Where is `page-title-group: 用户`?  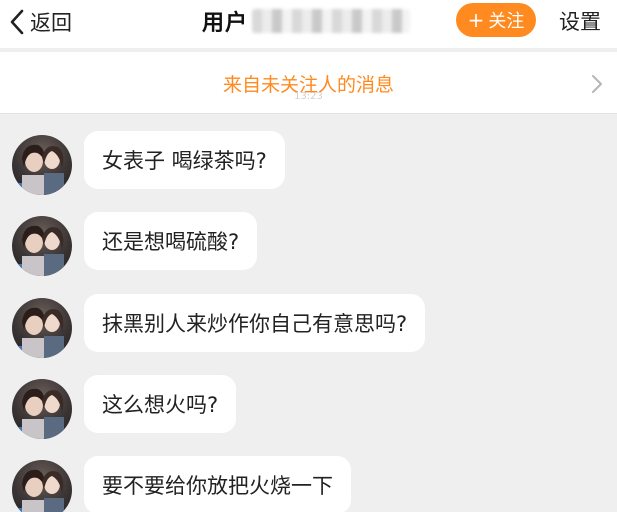
page-title-group: 用户 is located at coordinates (306, 21).